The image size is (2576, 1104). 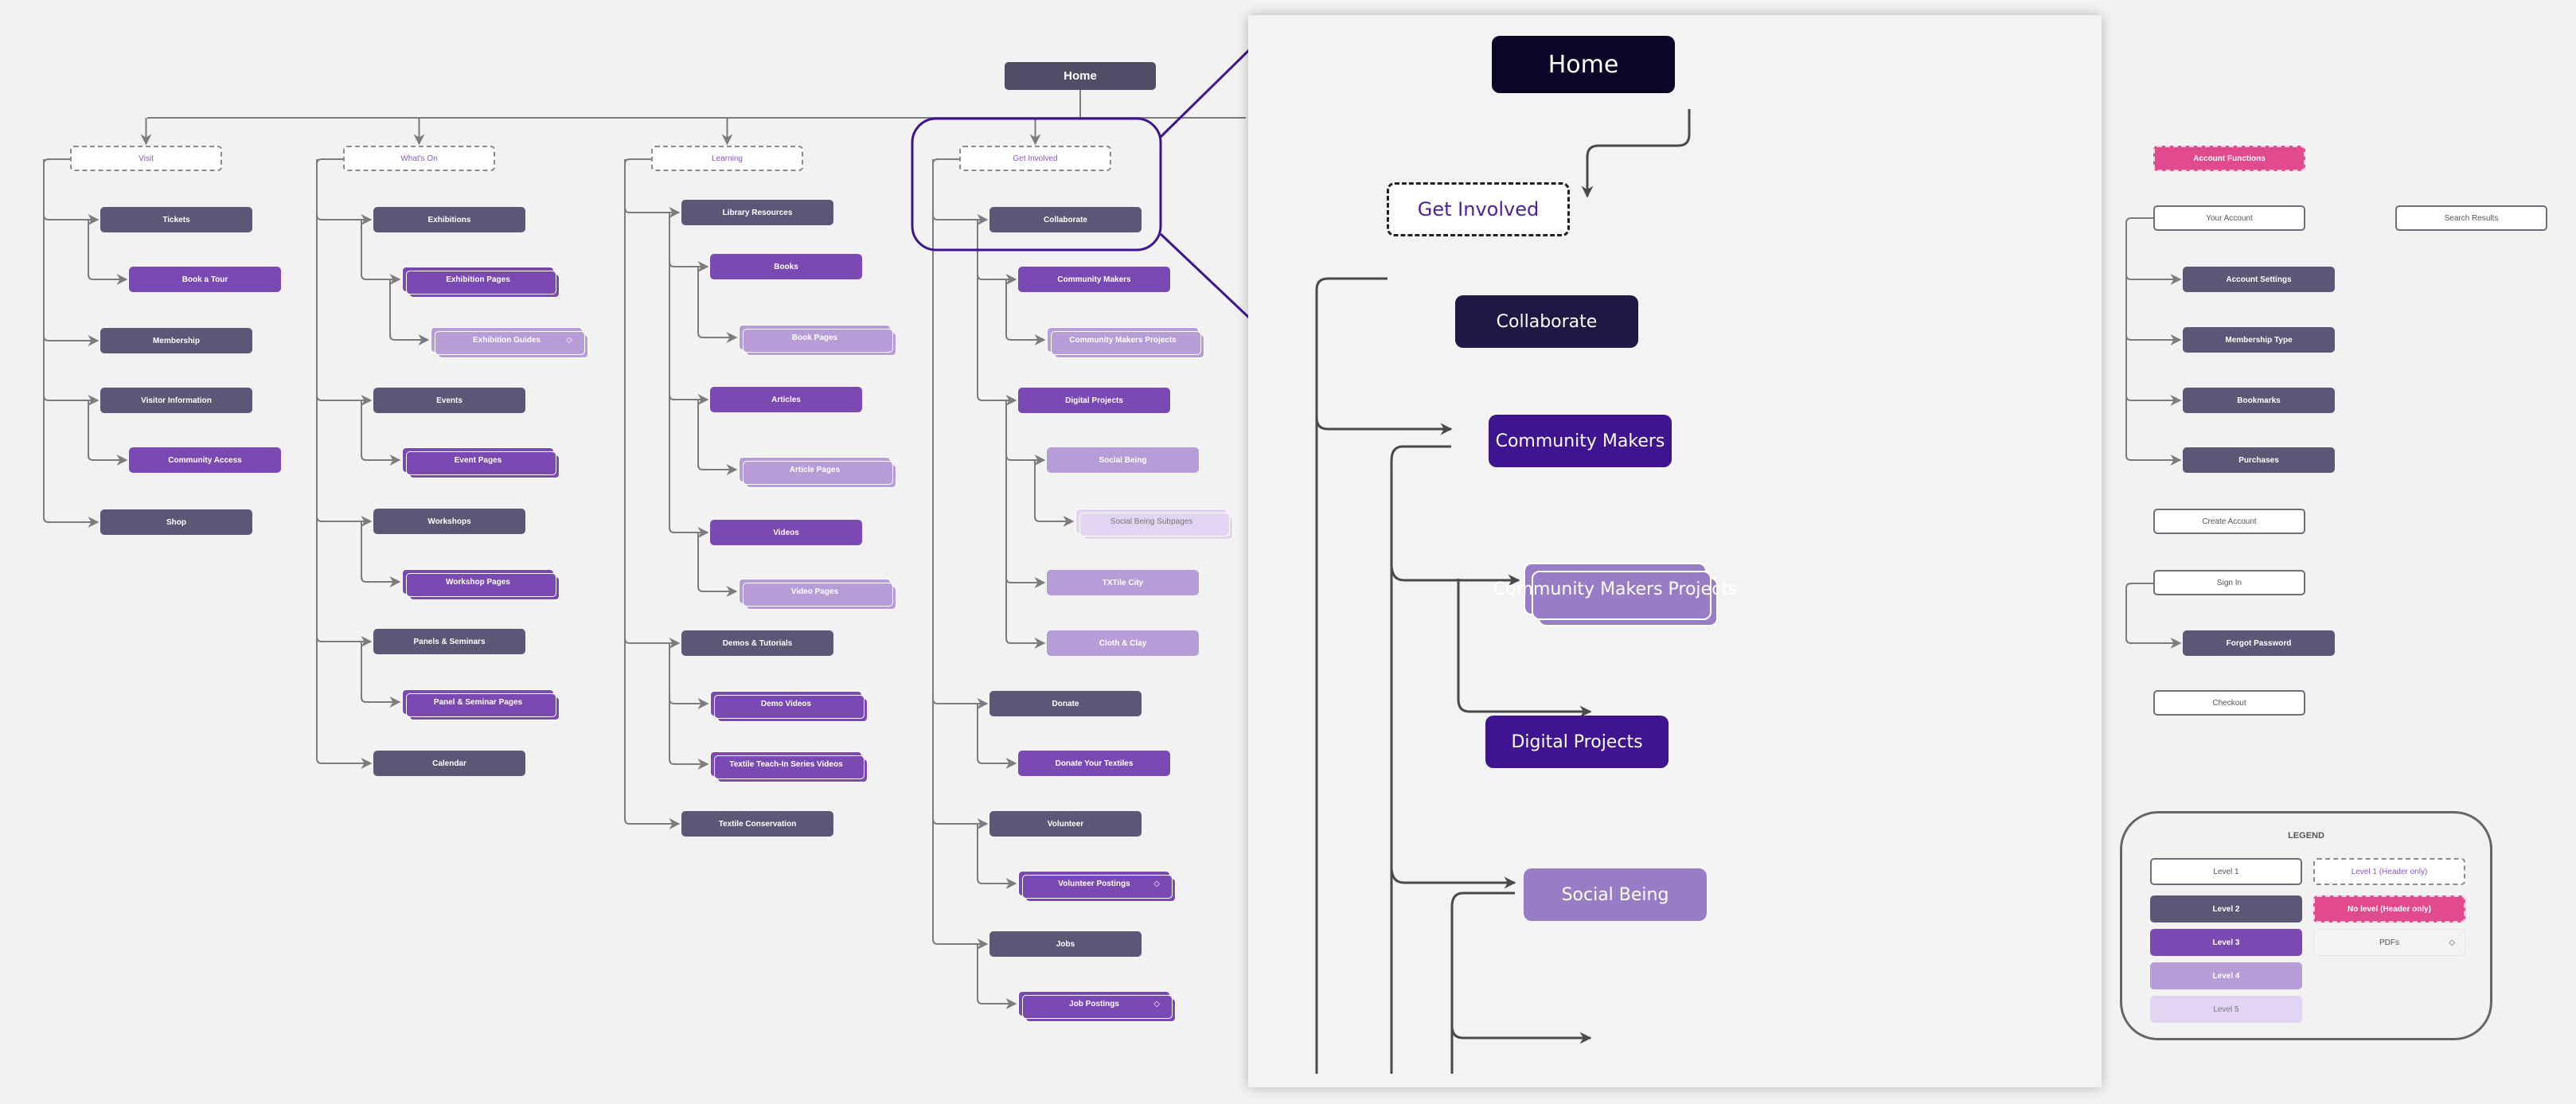 I want to click on page-node-collaborate: Collaborate, so click(x=1065, y=219).